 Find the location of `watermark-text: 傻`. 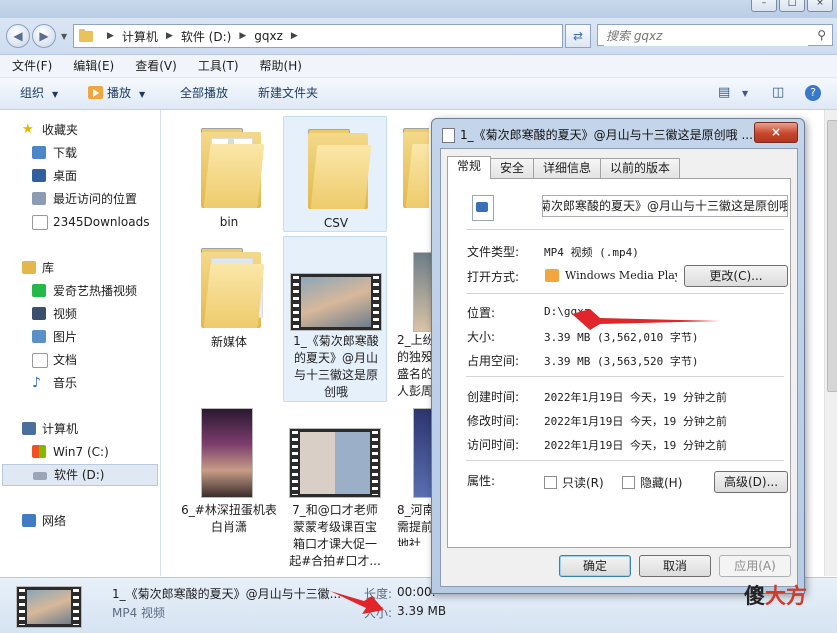

watermark-text: 傻 is located at coordinates (754, 596).